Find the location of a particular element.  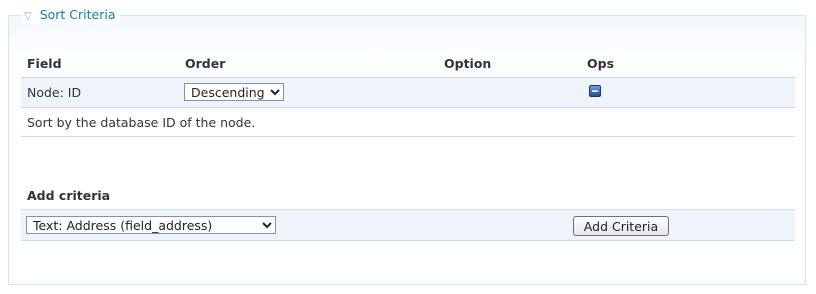

header-ops: Ops is located at coordinates (601, 63).